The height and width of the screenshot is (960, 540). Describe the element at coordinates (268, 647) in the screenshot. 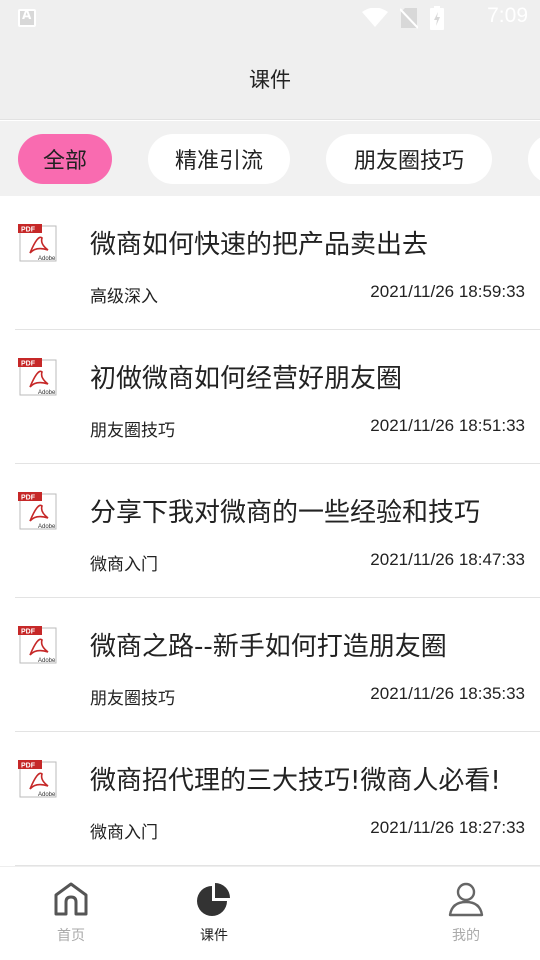

I see `item-title: 微商之路--新手如何打造朋友圈` at that location.